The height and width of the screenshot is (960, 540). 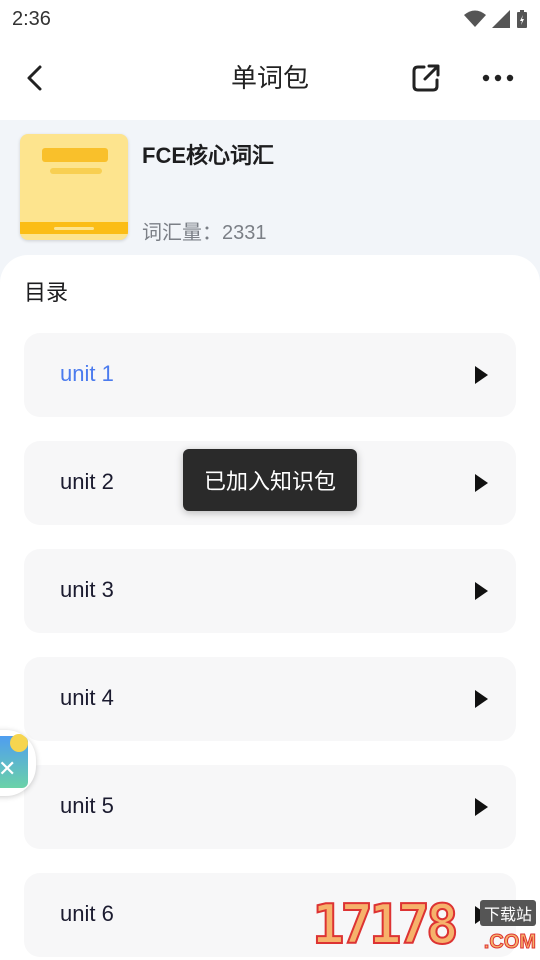 What do you see at coordinates (19, 743) in the screenshot?
I see `sun-icon` at bounding box center [19, 743].